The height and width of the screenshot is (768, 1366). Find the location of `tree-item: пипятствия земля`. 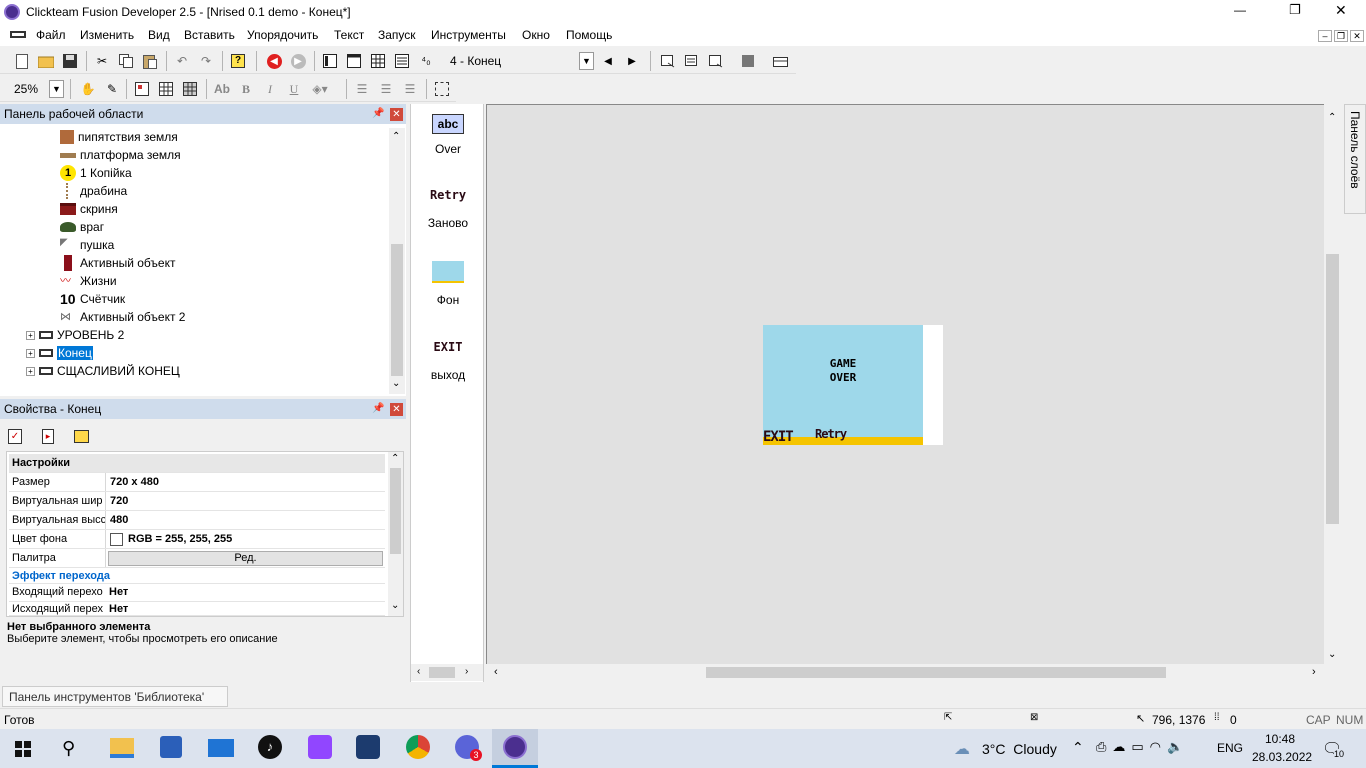

tree-item: пипятствия земля is located at coordinates (119, 137).